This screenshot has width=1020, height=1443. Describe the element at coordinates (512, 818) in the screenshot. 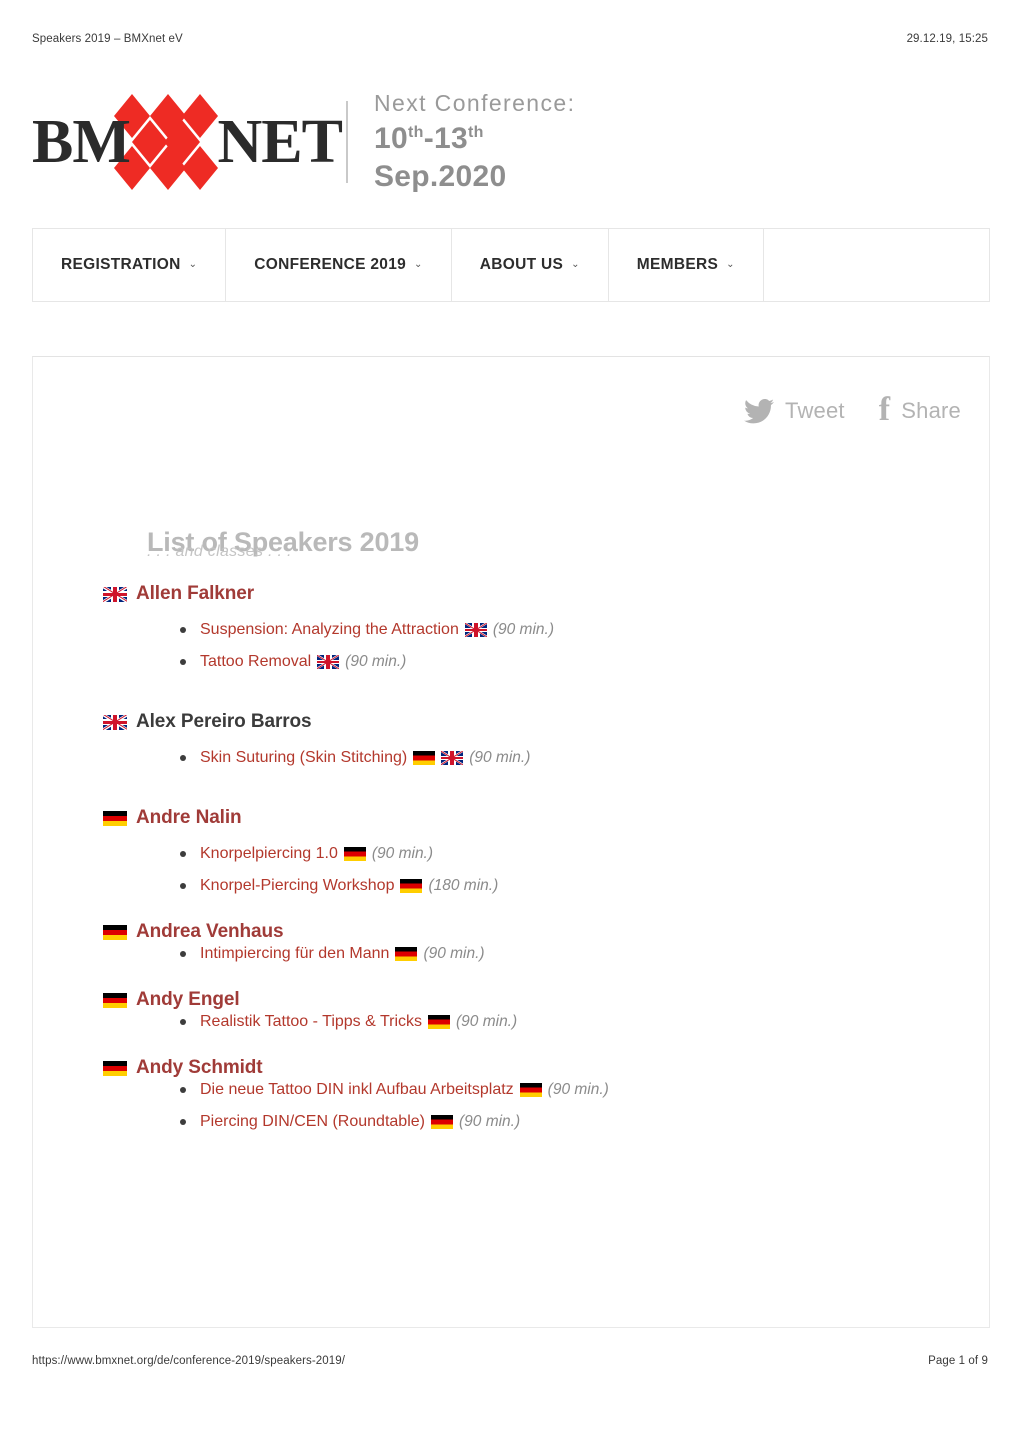

I see `speaker-header: Andre Nalin` at that location.